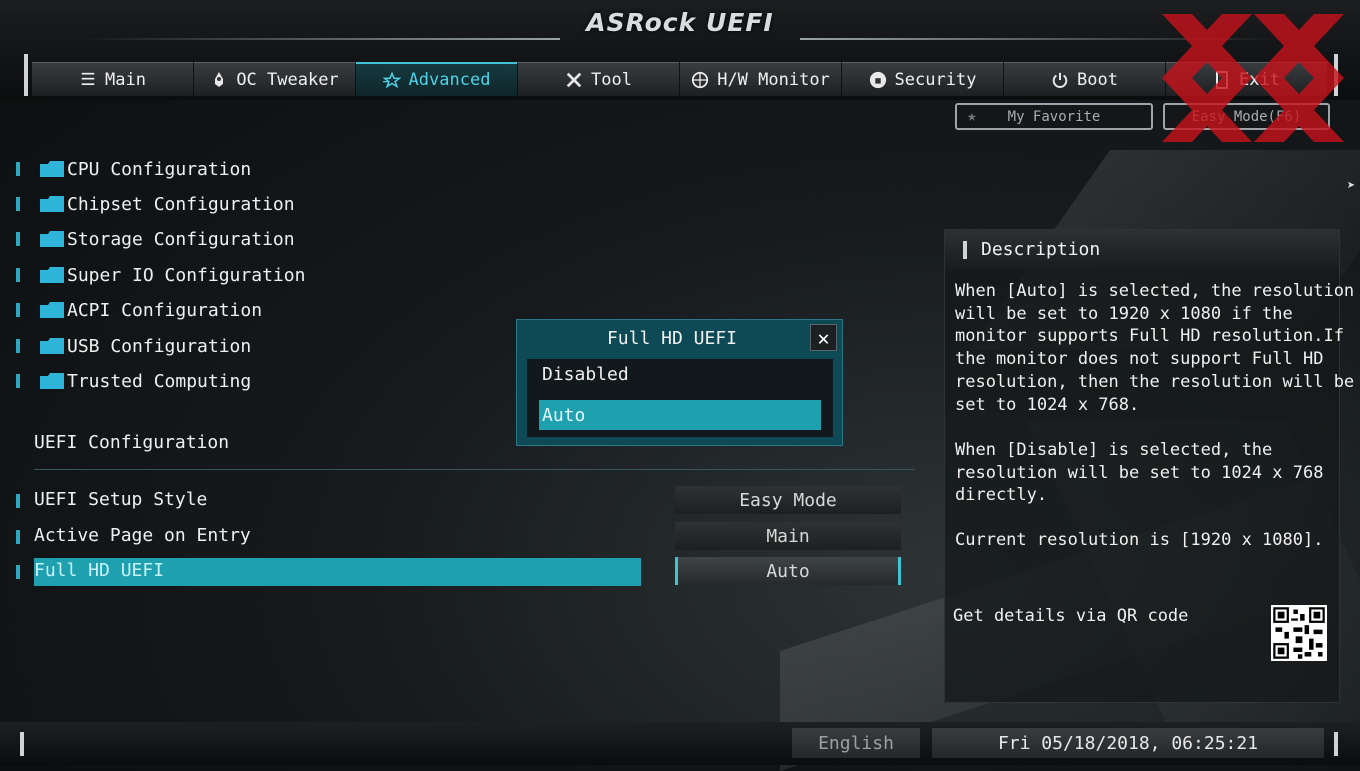 This screenshot has height=771, width=1360. What do you see at coordinates (680, 398) in the screenshot?
I see `popup-option-list: Disabled Auto` at bounding box center [680, 398].